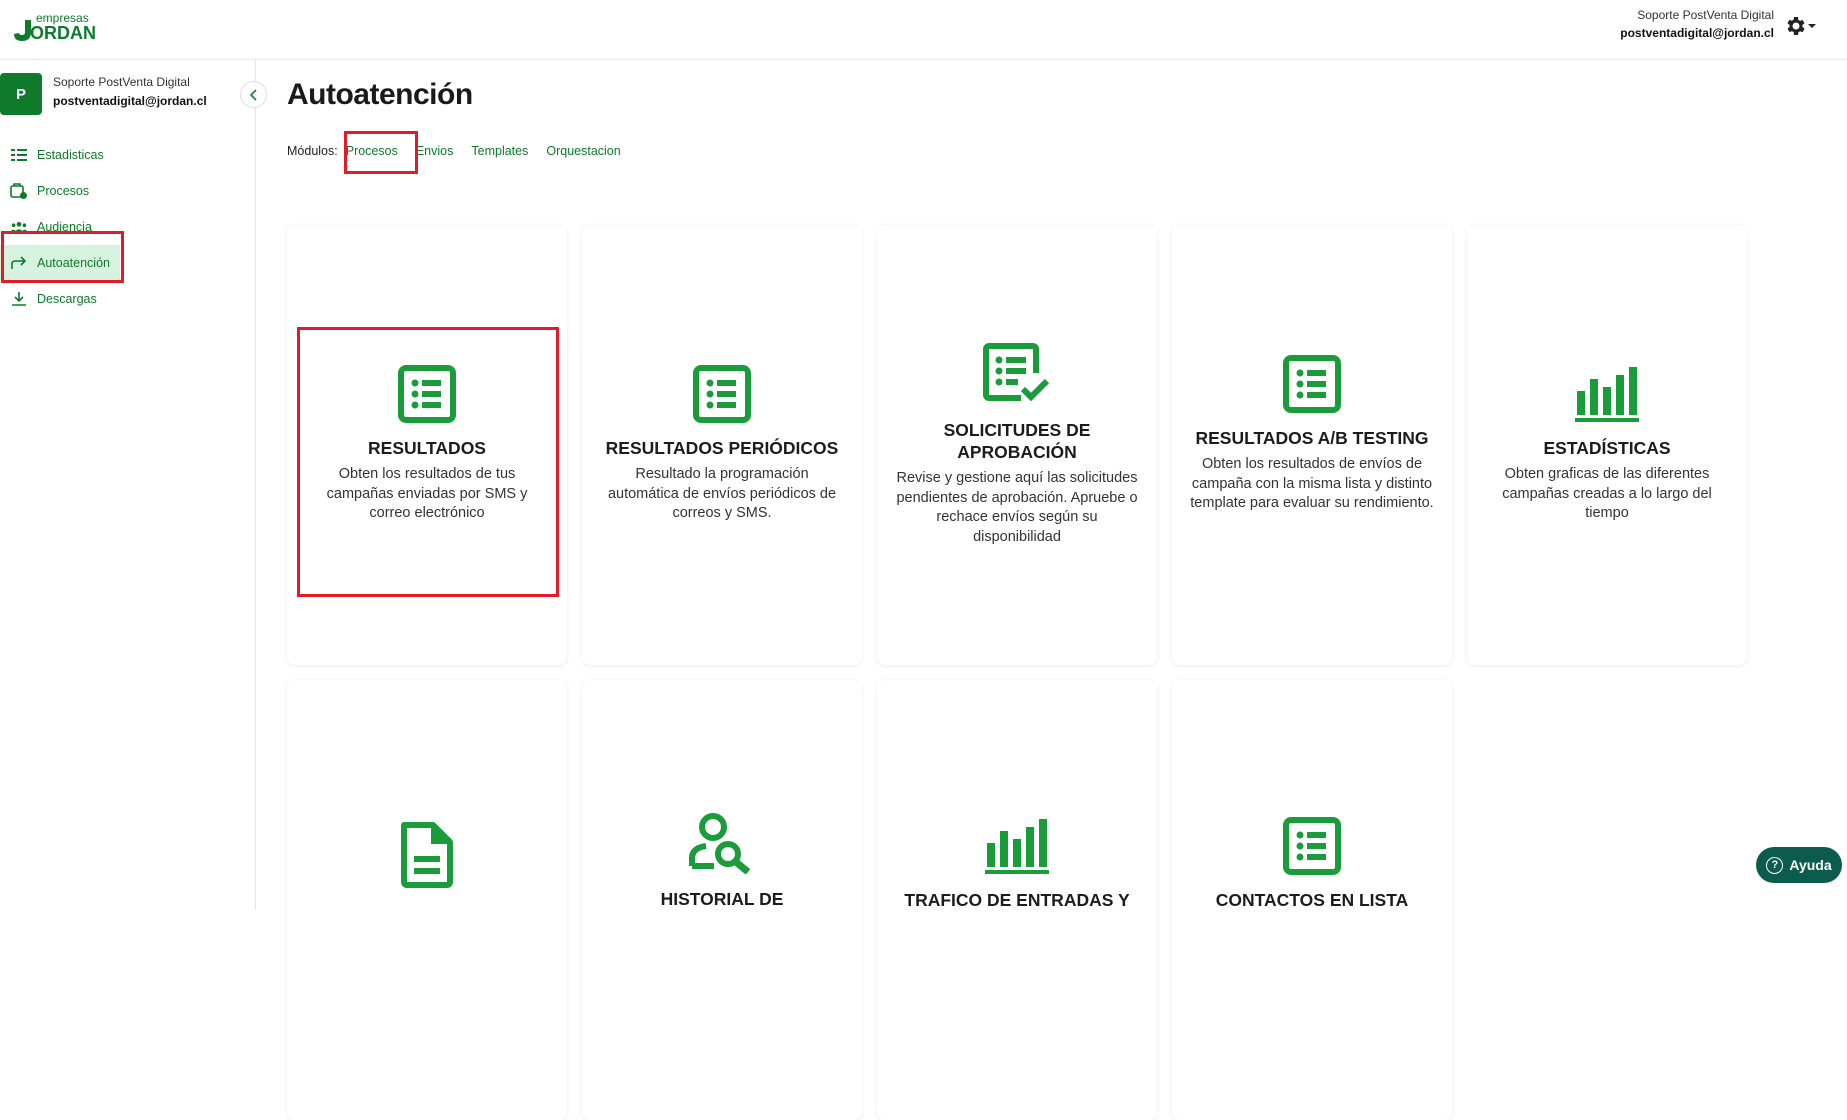  I want to click on jordan-logo: empresas ORDAN, so click(61, 27).